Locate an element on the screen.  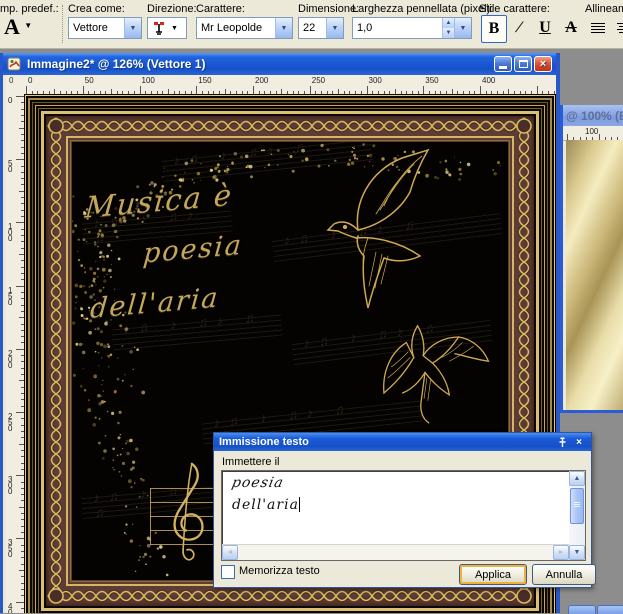
entered-text-line1: poesia is located at coordinates (258, 483).